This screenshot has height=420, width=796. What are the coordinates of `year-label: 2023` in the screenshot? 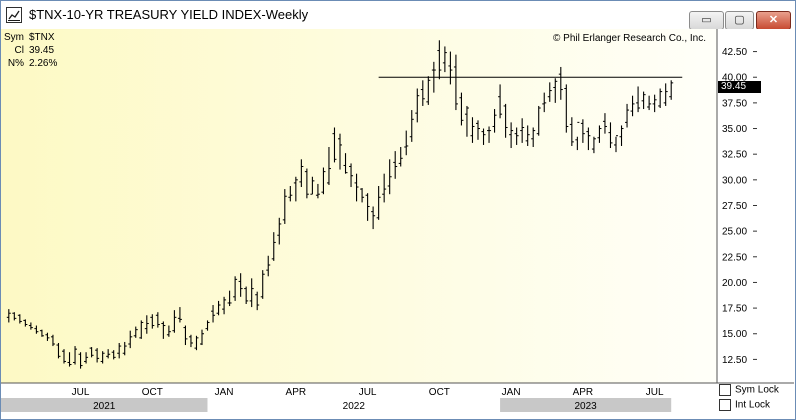 It's located at (586, 406).